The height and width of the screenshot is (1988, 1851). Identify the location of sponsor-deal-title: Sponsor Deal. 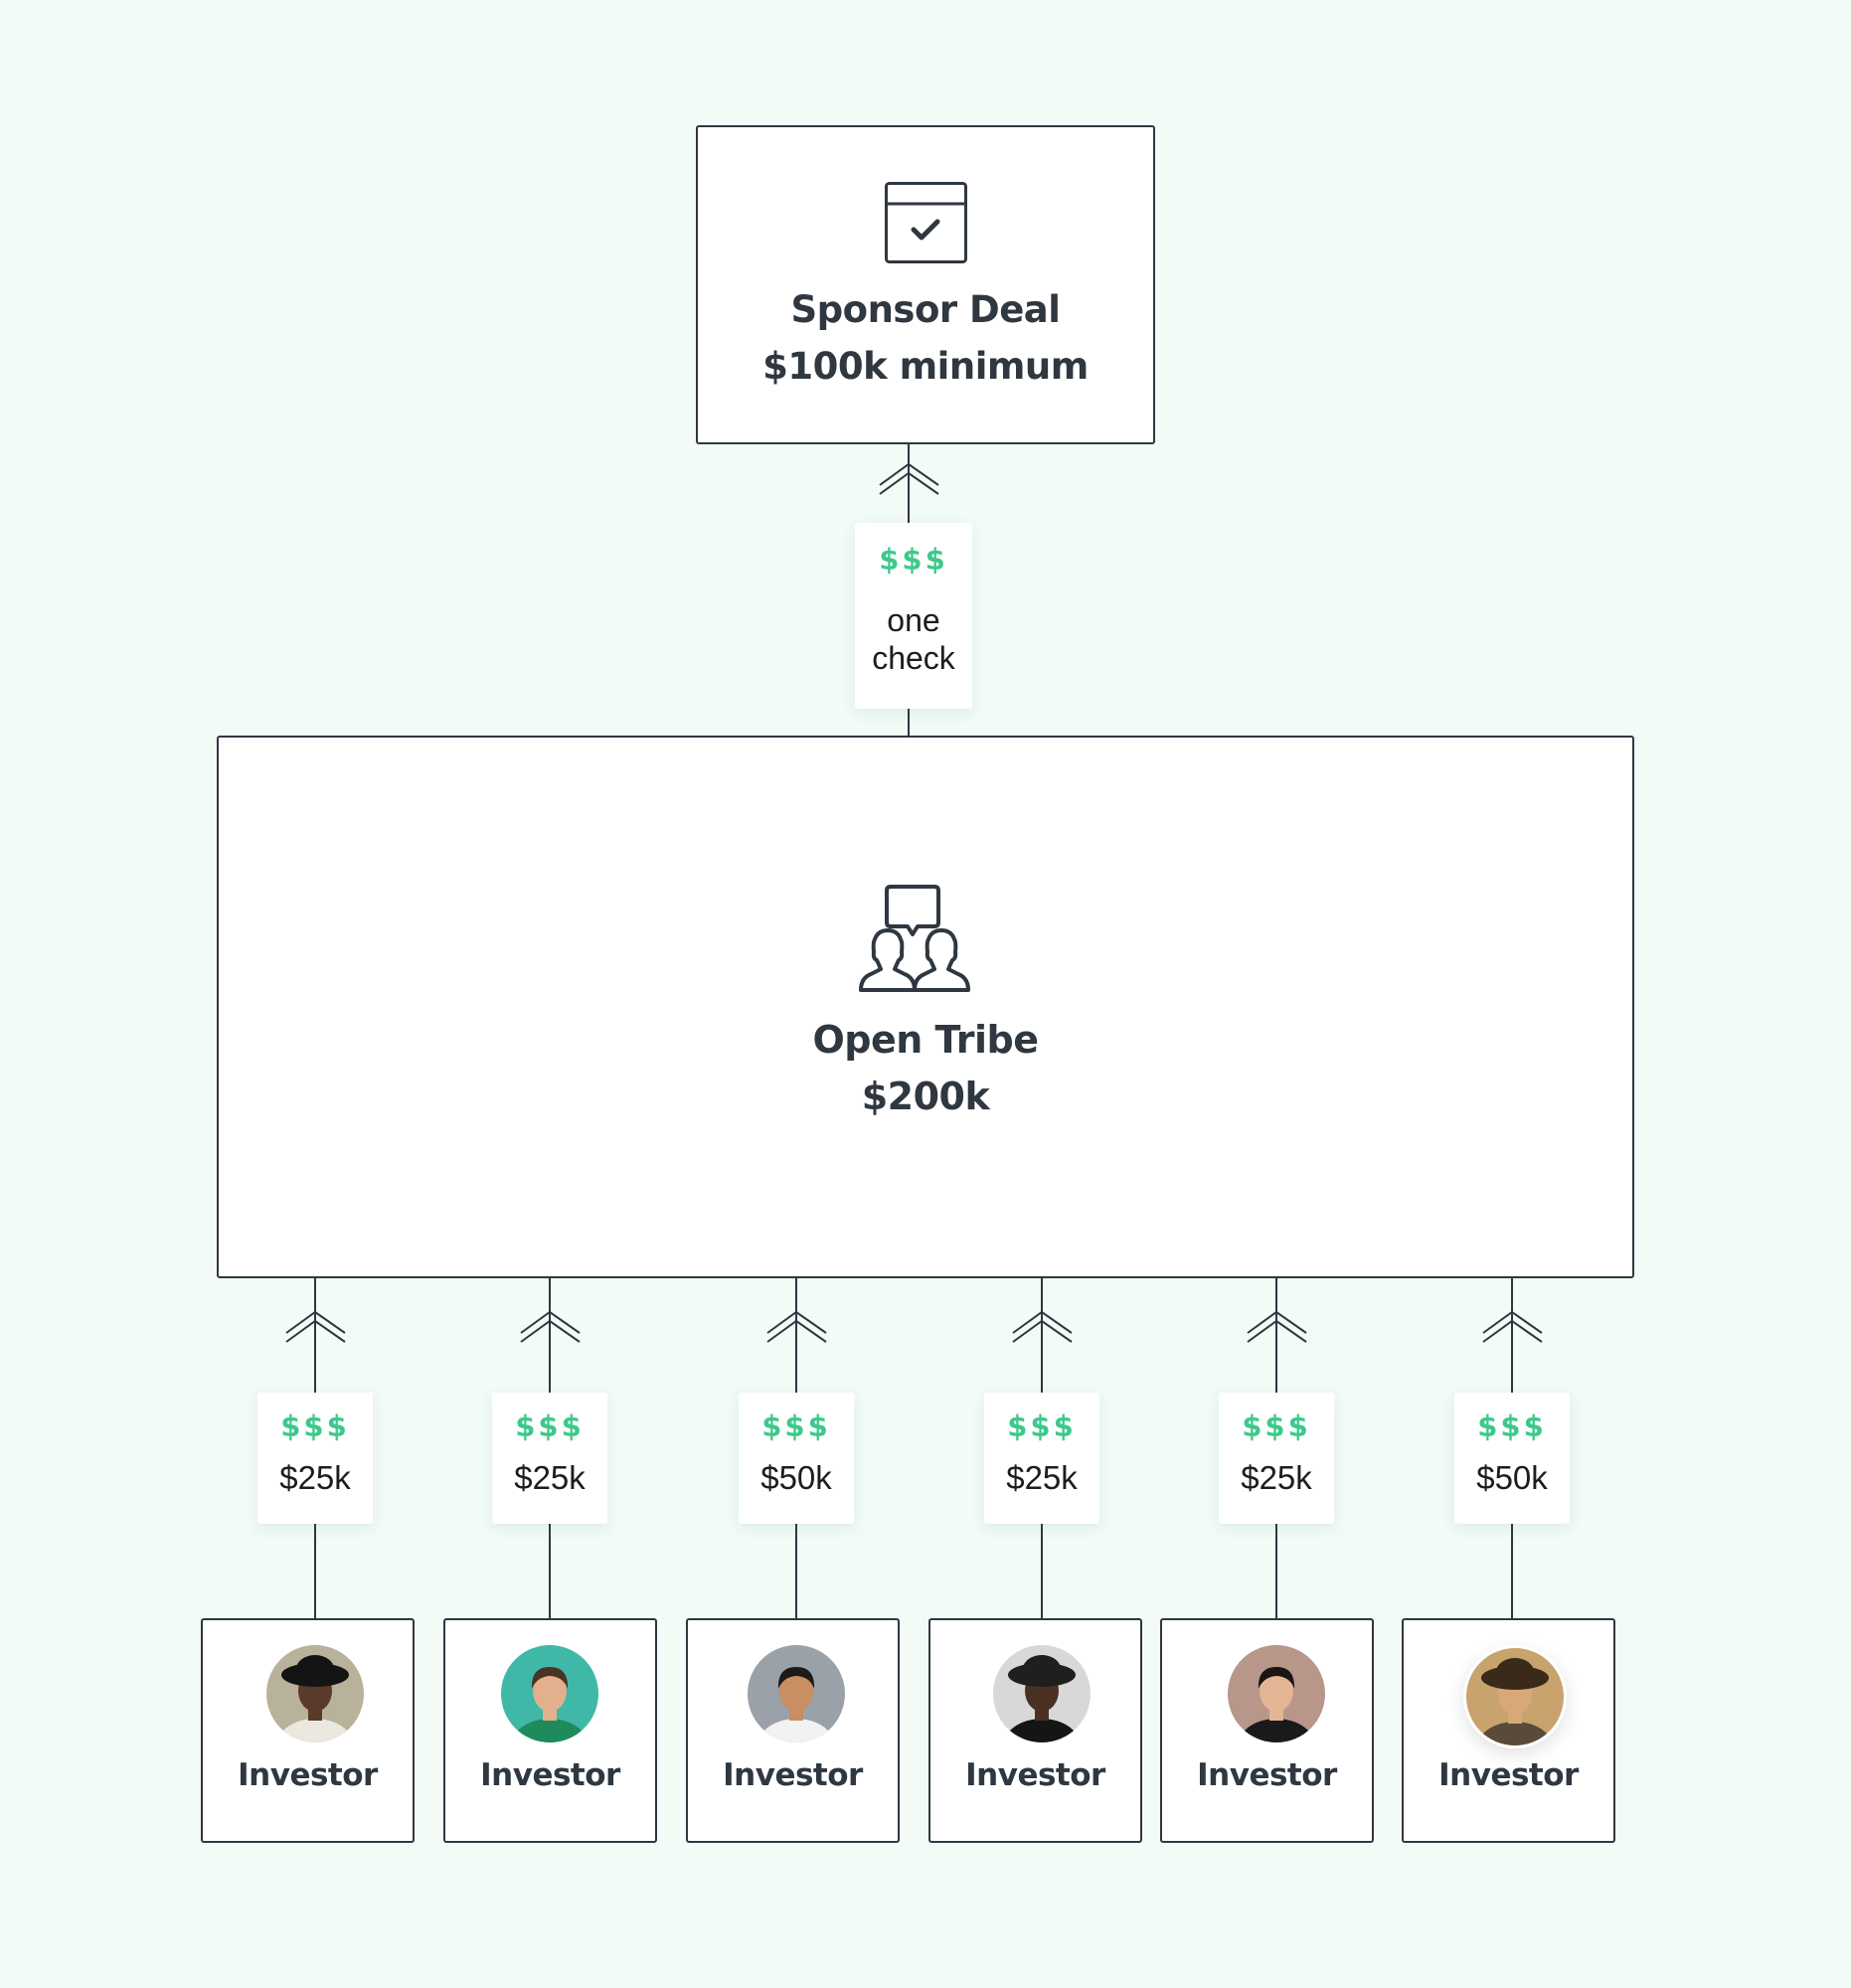
(925, 309).